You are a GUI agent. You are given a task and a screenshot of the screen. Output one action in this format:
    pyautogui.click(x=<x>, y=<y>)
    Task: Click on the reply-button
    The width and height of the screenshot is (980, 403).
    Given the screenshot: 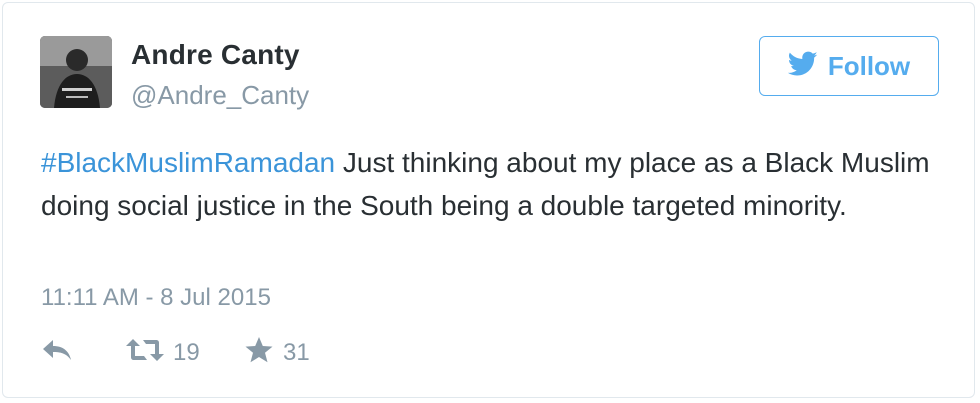 What is the action you would take?
    pyautogui.click(x=57, y=352)
    